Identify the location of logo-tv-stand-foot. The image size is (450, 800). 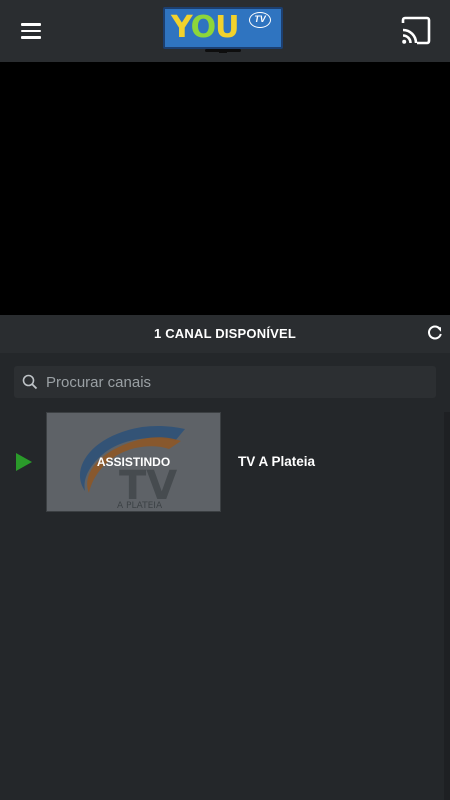
(223, 52).